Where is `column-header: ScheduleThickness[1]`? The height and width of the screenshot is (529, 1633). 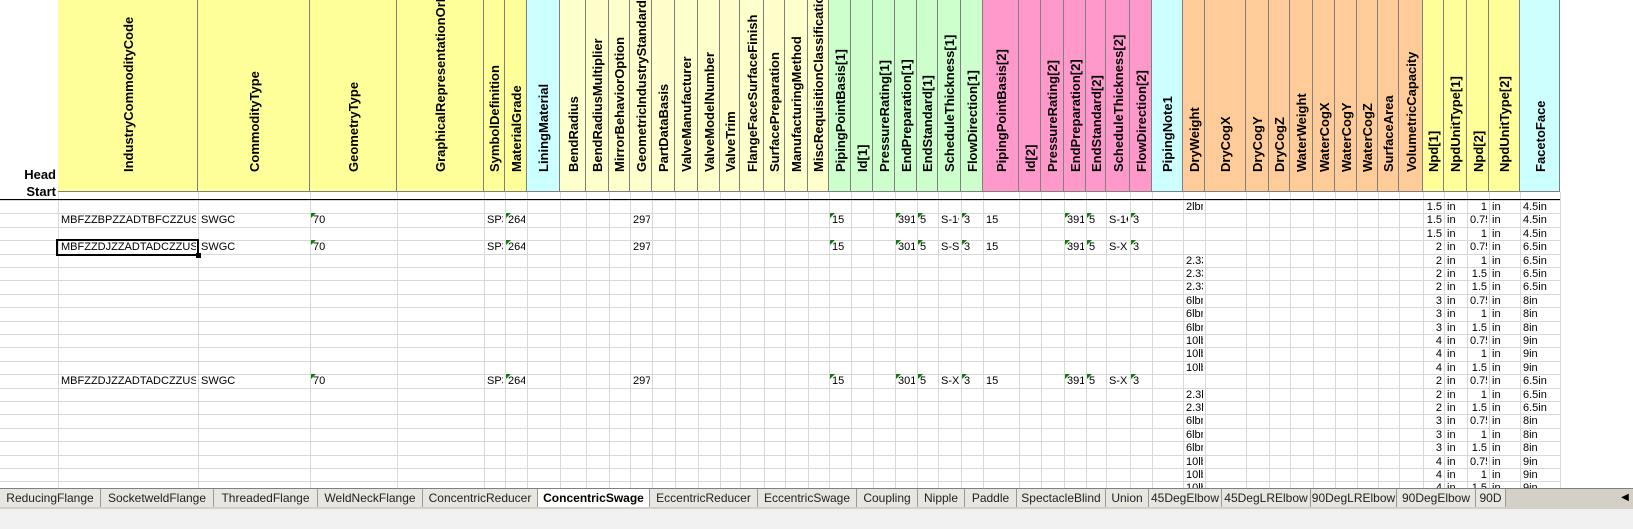 column-header: ScheduleThickness[1] is located at coordinates (949, 96).